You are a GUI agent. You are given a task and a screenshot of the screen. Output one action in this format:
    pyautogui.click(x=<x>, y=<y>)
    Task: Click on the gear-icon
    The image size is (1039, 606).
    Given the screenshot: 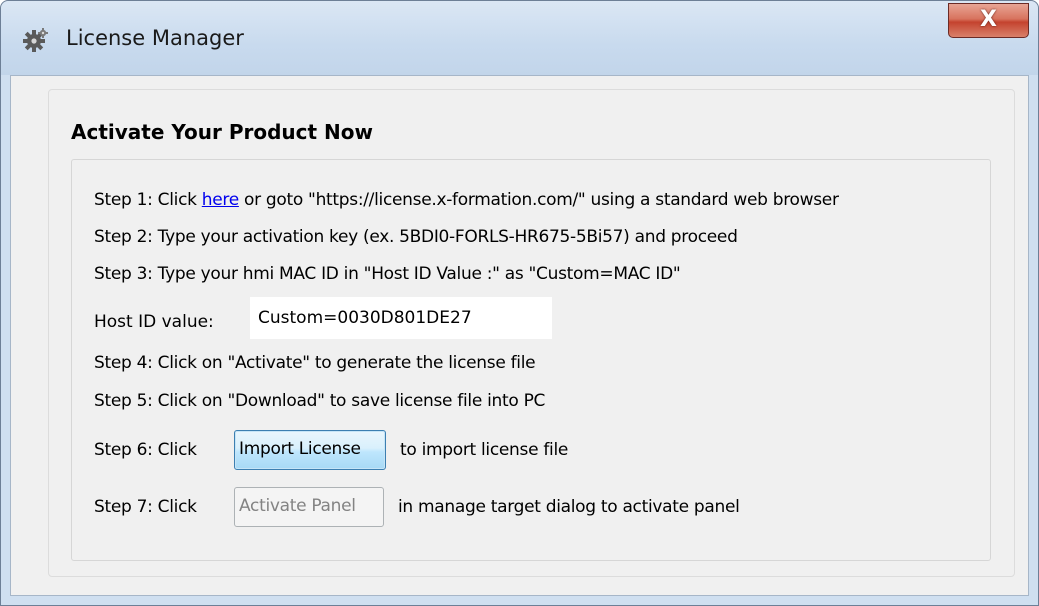 What is the action you would take?
    pyautogui.click(x=35, y=40)
    